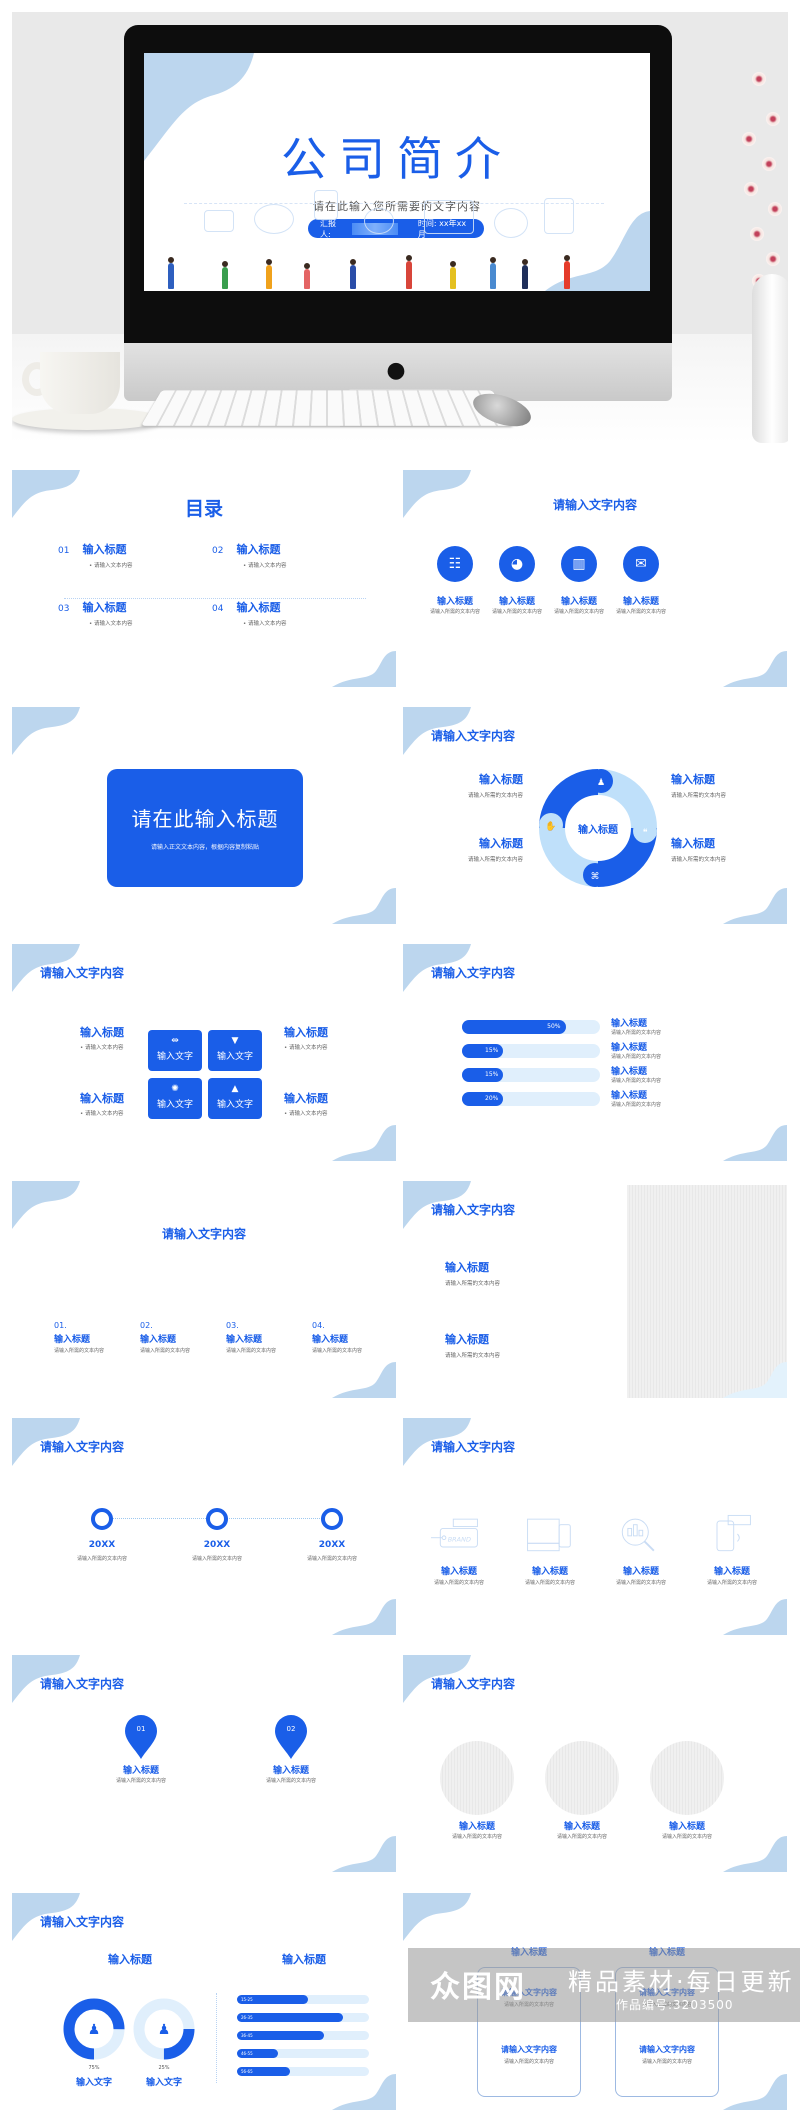  Describe the element at coordinates (483, 1099) in the screenshot. I see `progress-fill: 20%` at that location.